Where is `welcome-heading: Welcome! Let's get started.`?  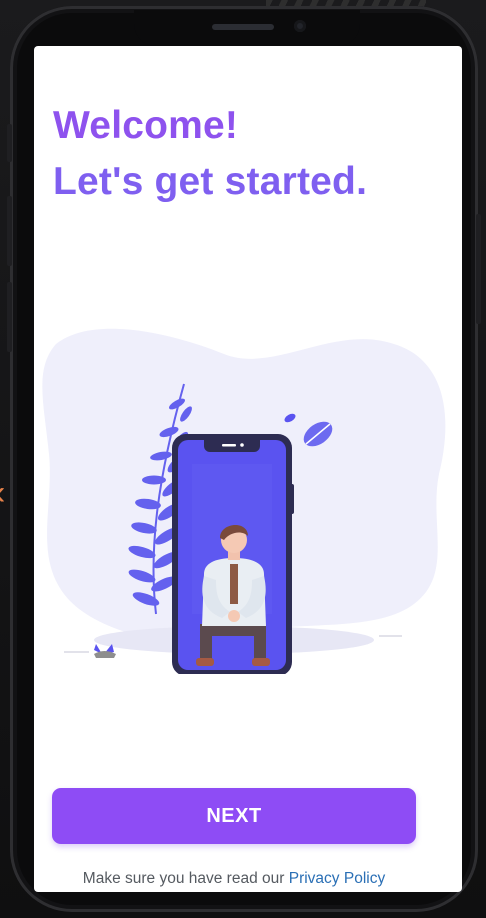
welcome-heading: Welcome! Let's get started. is located at coordinates (210, 154).